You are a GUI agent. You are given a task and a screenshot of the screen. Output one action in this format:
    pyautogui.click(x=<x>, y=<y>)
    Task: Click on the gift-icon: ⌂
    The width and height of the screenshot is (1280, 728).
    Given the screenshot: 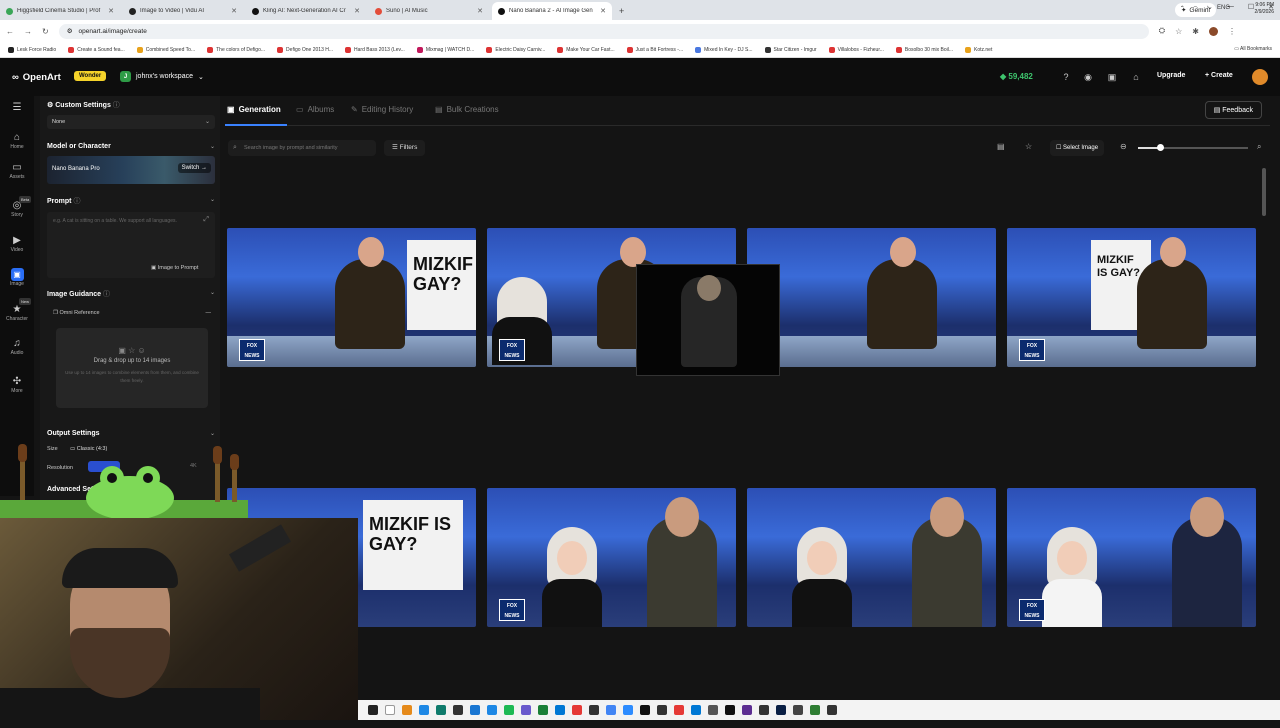 What is the action you would take?
    pyautogui.click(x=1136, y=77)
    